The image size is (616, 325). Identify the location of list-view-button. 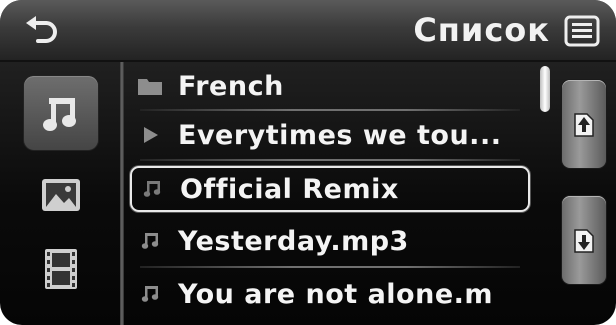
(582, 31).